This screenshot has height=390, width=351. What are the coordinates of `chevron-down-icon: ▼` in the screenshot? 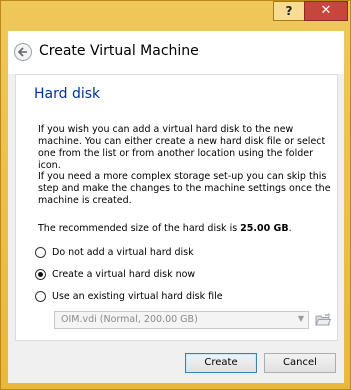 It's located at (300, 318).